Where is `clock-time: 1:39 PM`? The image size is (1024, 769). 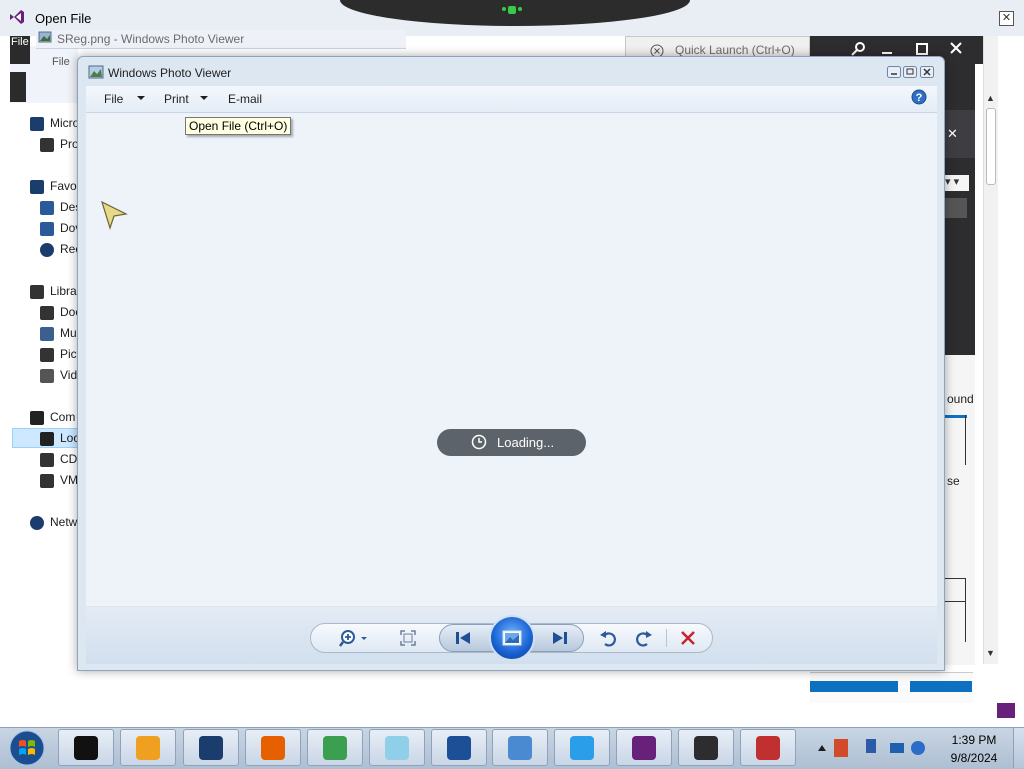
clock-time: 1:39 PM is located at coordinates (974, 740).